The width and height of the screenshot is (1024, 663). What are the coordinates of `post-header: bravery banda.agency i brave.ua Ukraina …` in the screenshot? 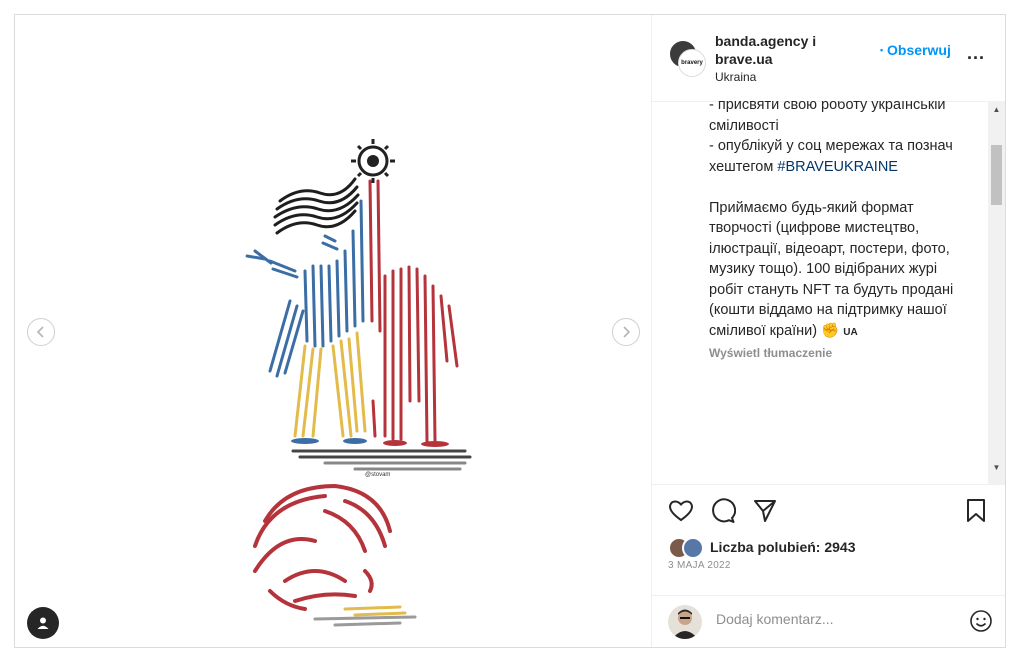 It's located at (828, 58).